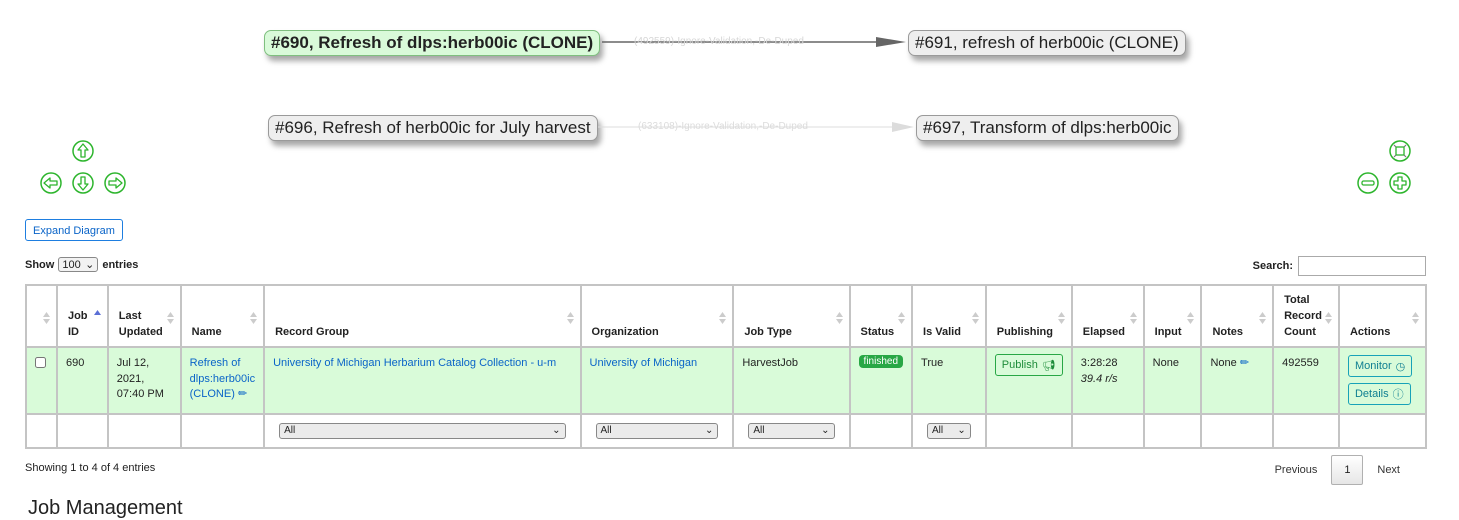 Image resolution: width=1459 pixels, height=520 pixels. What do you see at coordinates (791, 316) in the screenshot?
I see `column-header-job-type: Job Type` at bounding box center [791, 316].